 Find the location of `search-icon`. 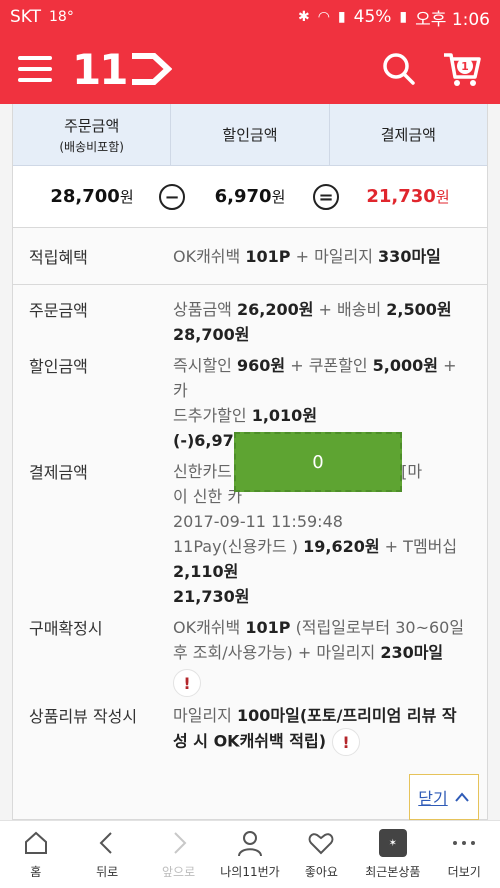

search-icon is located at coordinates (399, 69).